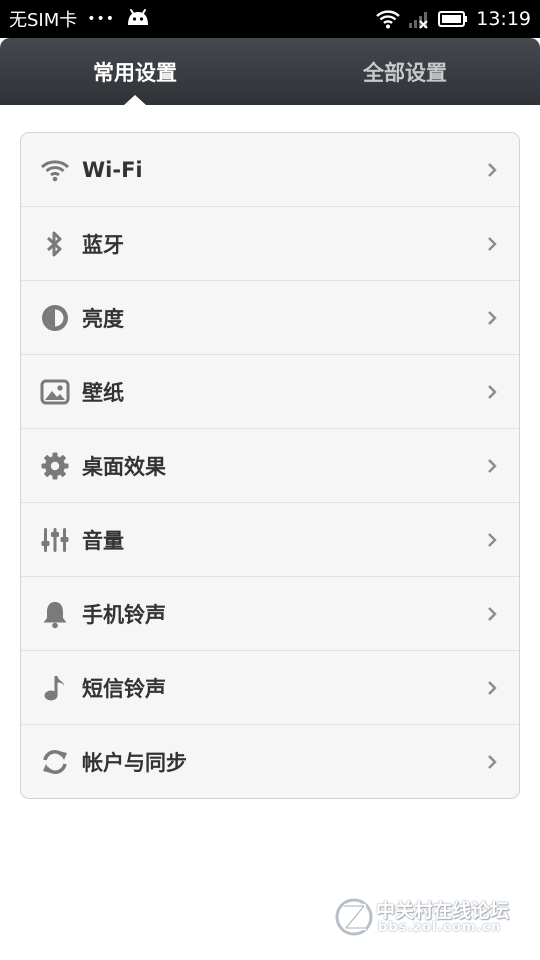 The image size is (540, 960). What do you see at coordinates (124, 614) in the screenshot?
I see `settings-row-label: 手机铃声` at bounding box center [124, 614].